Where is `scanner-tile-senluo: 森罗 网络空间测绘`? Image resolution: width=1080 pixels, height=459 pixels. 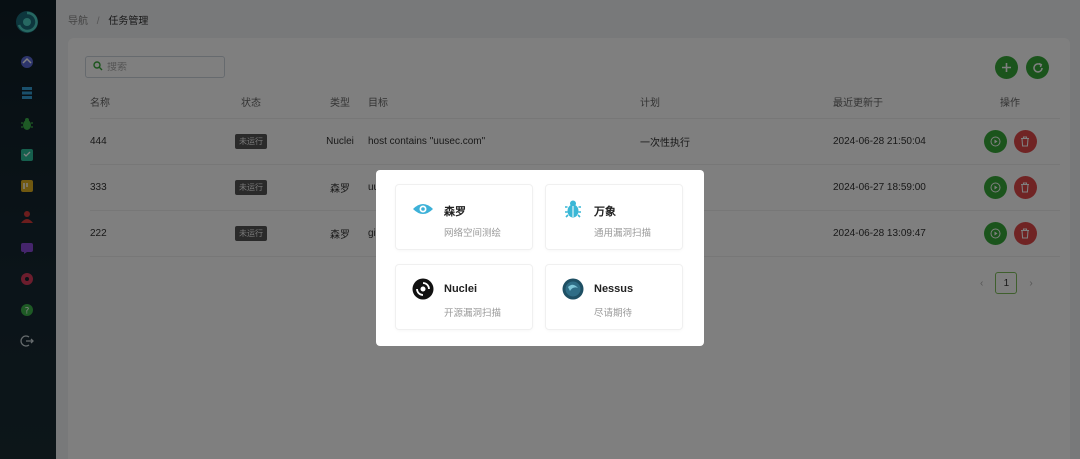 scanner-tile-senluo: 森罗 网络空间测绘 is located at coordinates (464, 217).